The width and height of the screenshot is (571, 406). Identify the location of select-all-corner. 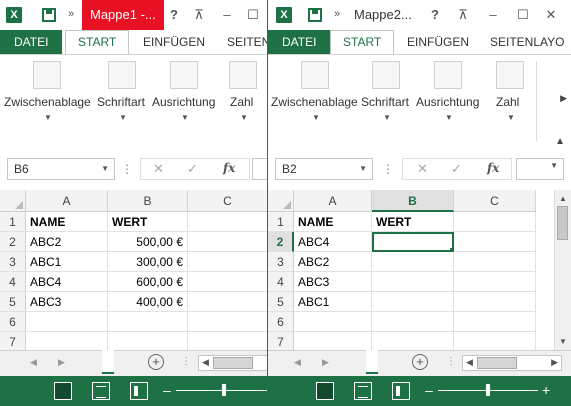
(13, 201).